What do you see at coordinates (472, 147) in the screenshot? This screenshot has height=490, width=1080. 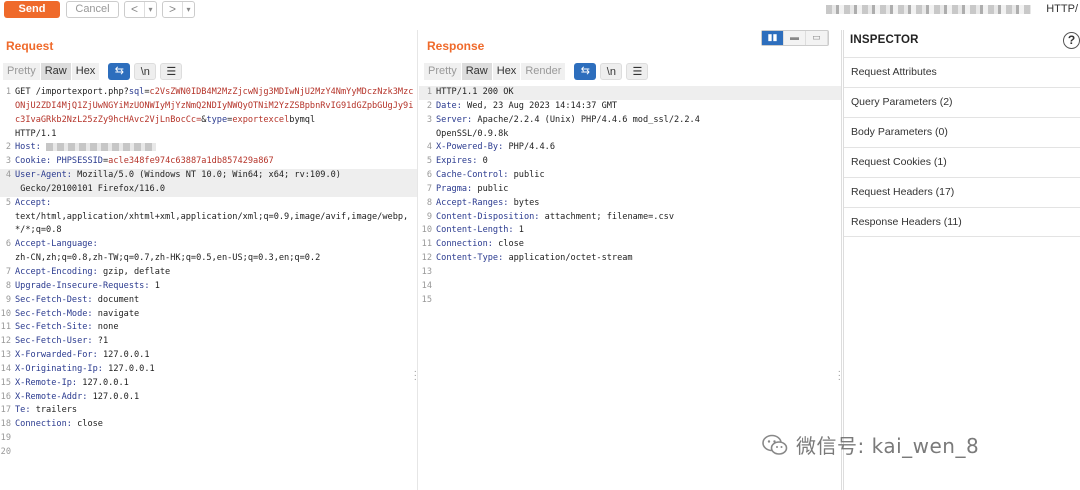 I see `header-name: X-Powered-By:` at bounding box center [472, 147].